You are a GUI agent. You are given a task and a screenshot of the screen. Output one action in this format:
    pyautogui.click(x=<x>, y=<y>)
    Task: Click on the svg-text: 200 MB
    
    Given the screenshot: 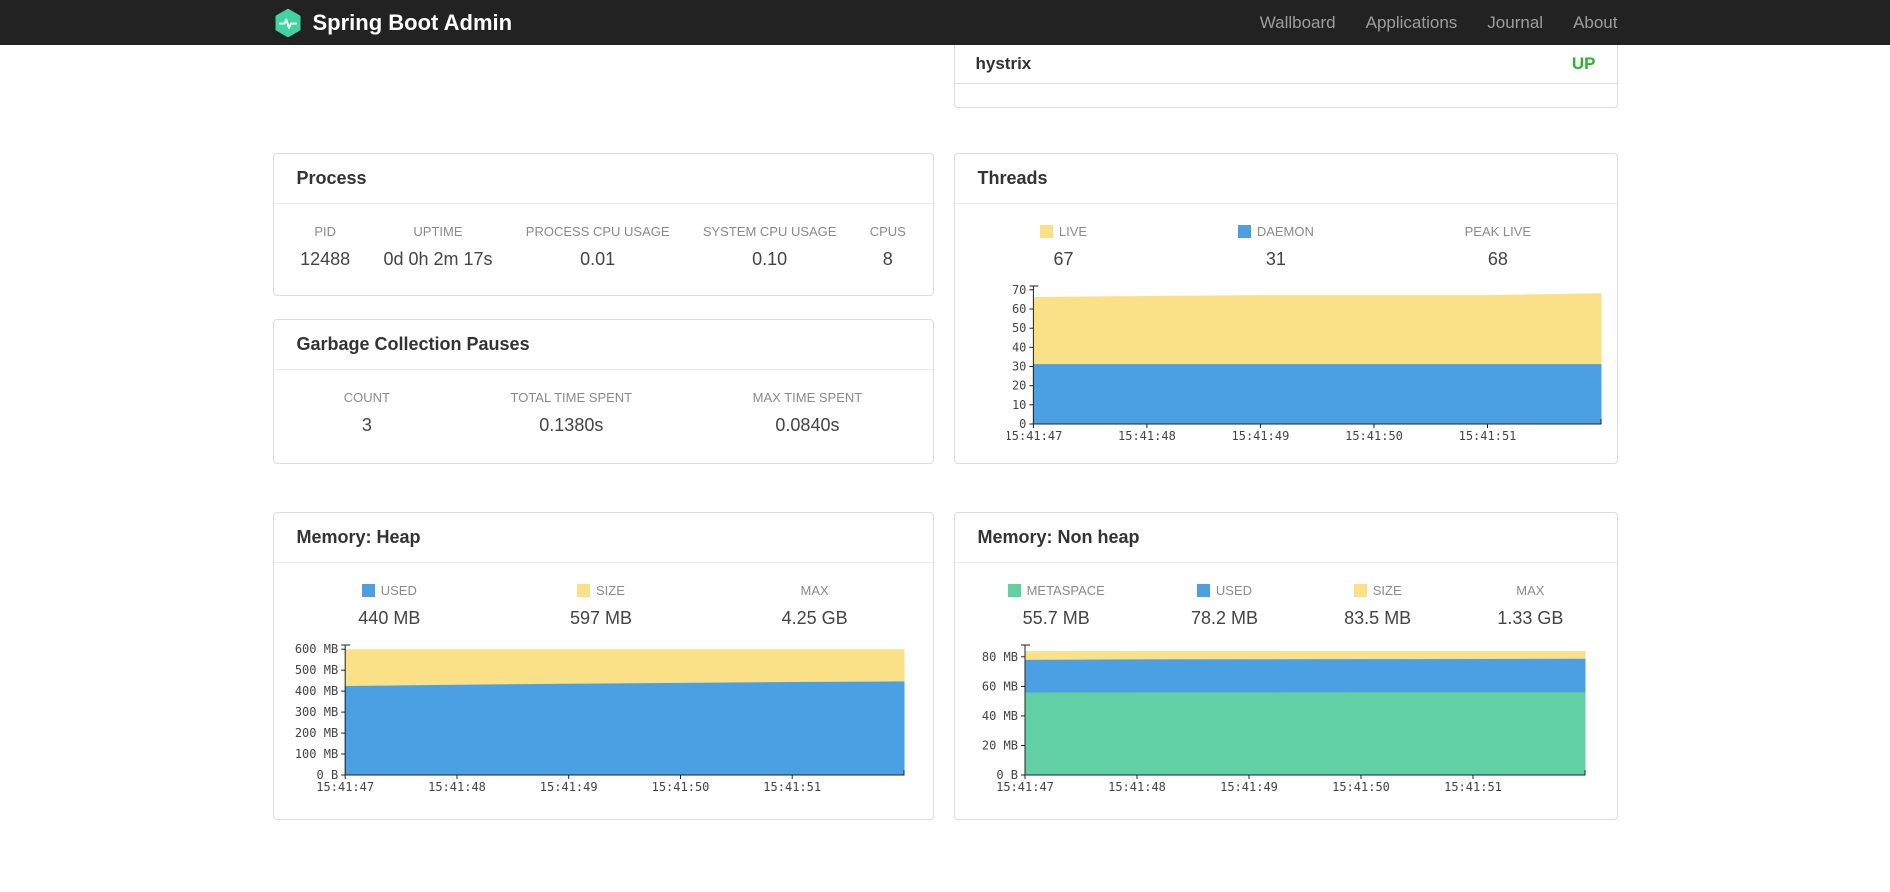 What is the action you would take?
    pyautogui.click(x=315, y=733)
    